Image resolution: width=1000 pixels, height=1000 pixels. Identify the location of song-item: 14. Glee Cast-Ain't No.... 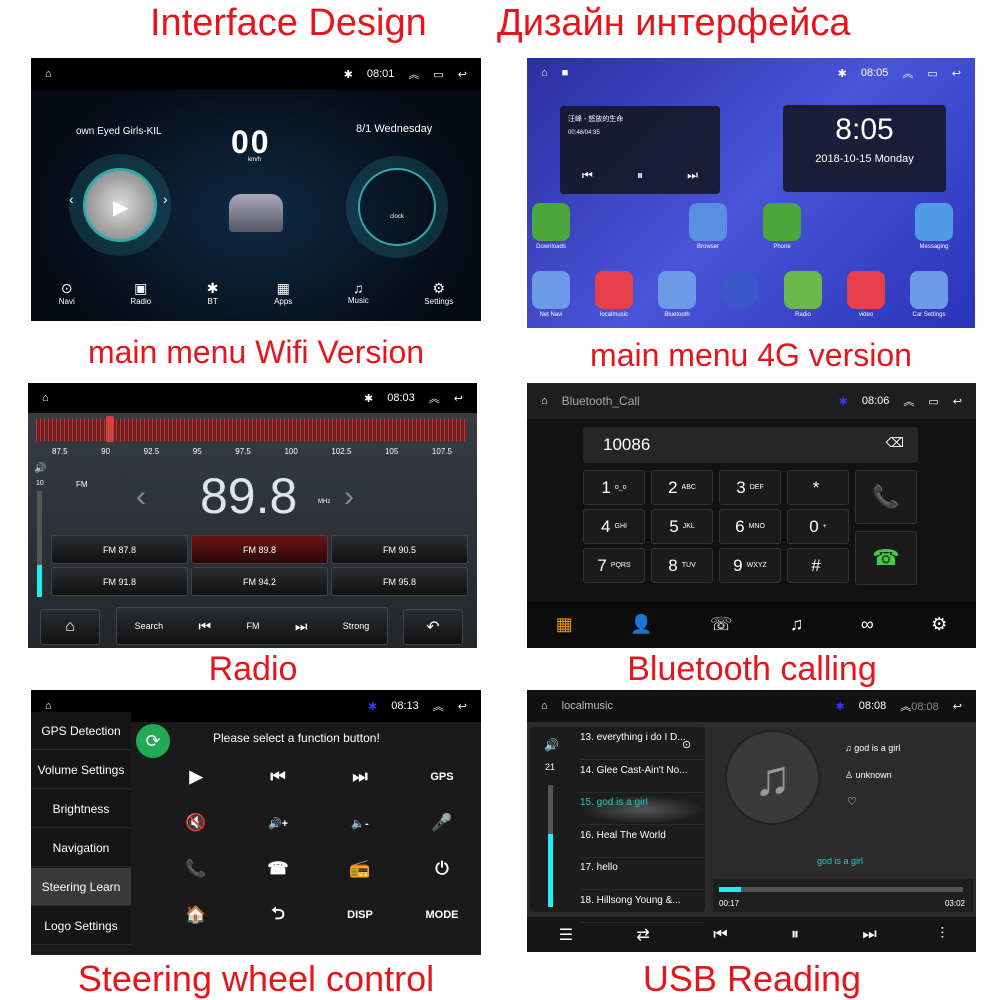
(642, 778).